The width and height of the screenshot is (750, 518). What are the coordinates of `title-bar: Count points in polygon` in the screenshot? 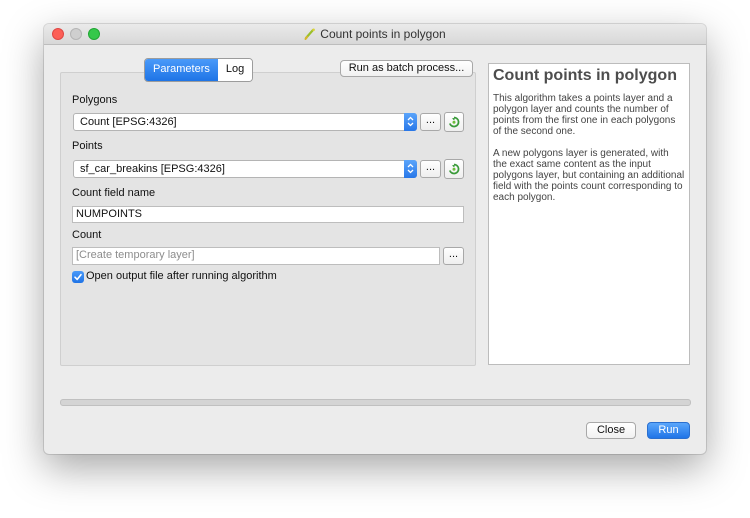 It's located at (375, 34).